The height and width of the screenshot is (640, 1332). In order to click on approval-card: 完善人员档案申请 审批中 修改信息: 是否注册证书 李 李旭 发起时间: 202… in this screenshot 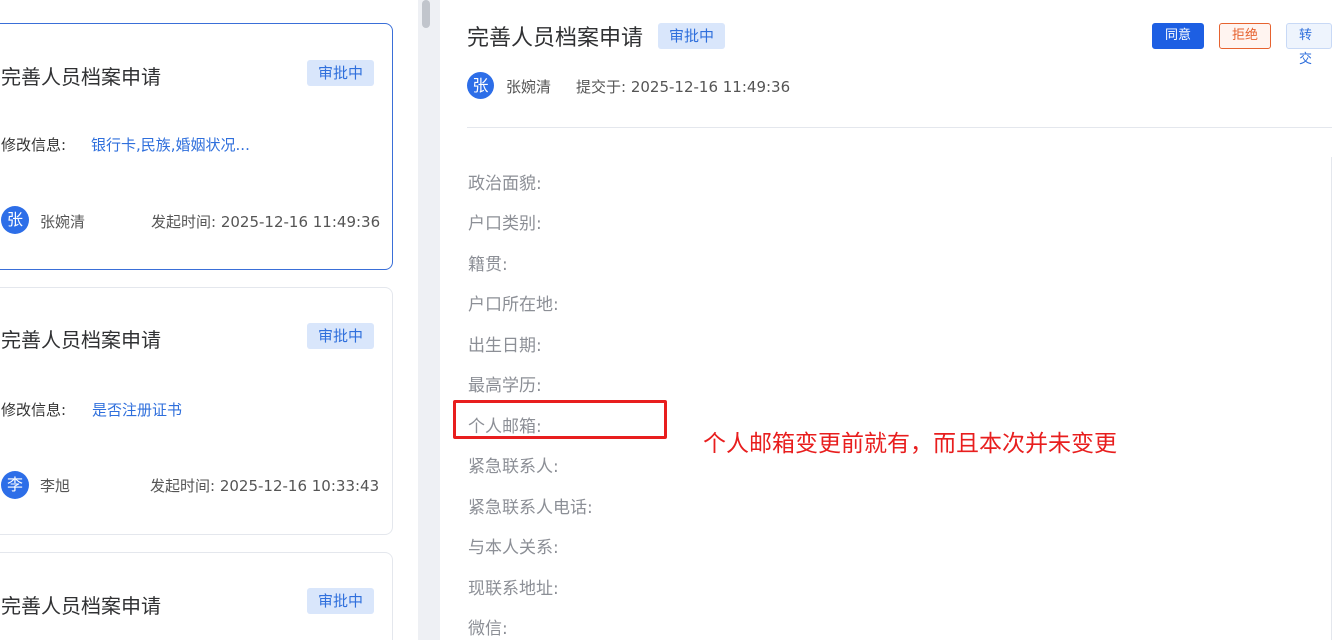, I will do `click(196, 411)`.